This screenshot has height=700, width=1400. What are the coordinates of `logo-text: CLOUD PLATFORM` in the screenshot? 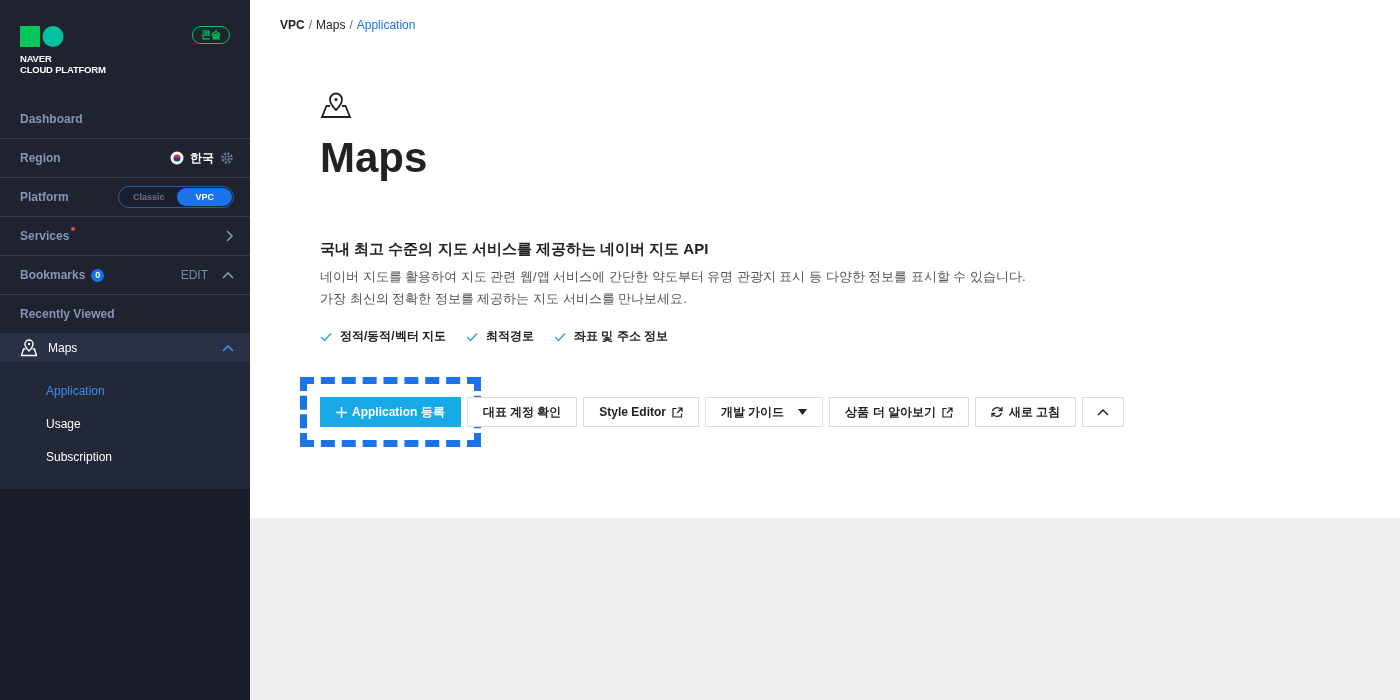 It's located at (63, 69).